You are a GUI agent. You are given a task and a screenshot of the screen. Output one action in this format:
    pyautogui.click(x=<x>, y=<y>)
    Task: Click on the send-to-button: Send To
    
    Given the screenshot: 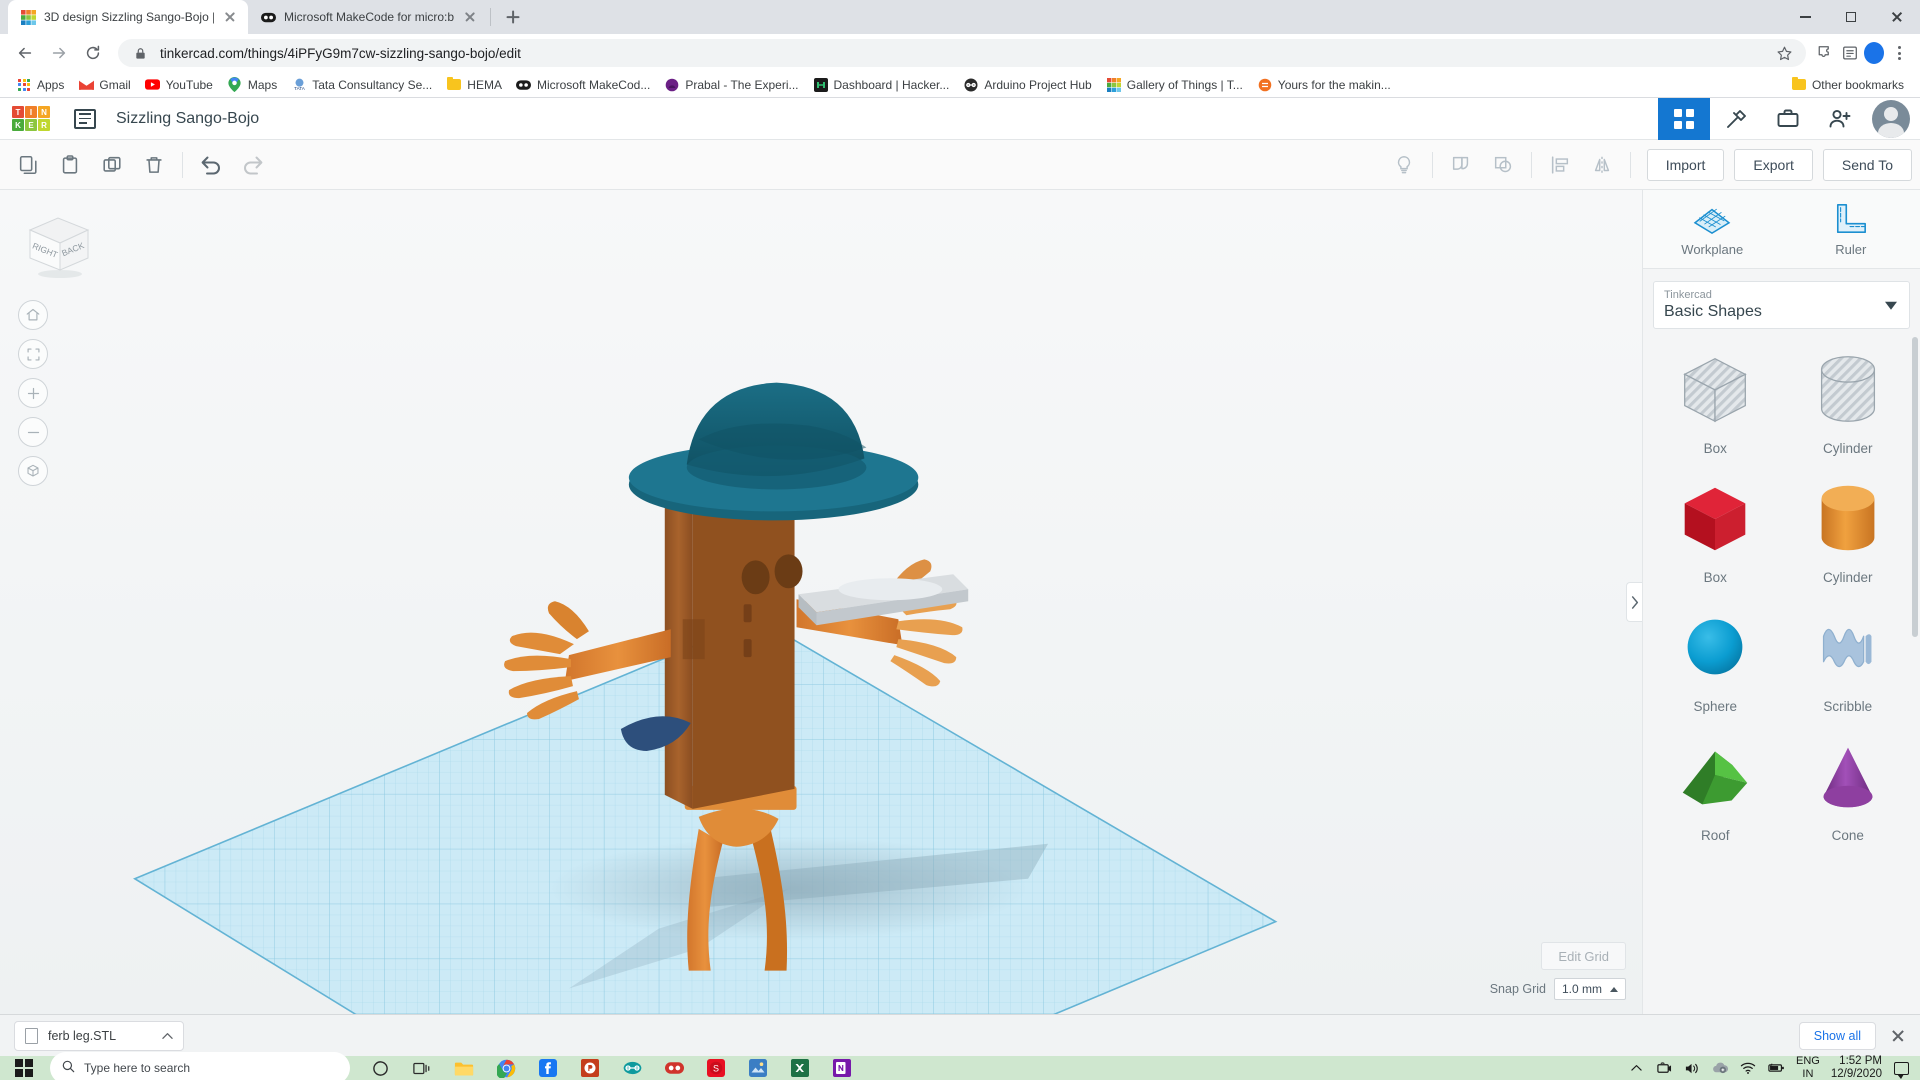 What is the action you would take?
    pyautogui.click(x=1867, y=164)
    